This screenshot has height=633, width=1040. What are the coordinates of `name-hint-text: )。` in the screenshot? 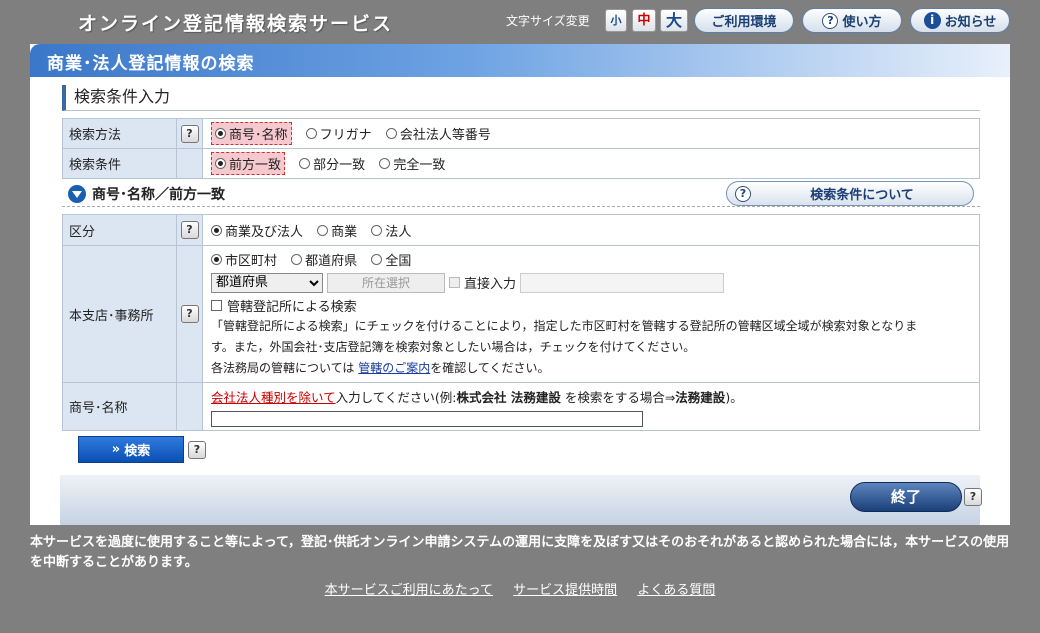 It's located at (734, 397).